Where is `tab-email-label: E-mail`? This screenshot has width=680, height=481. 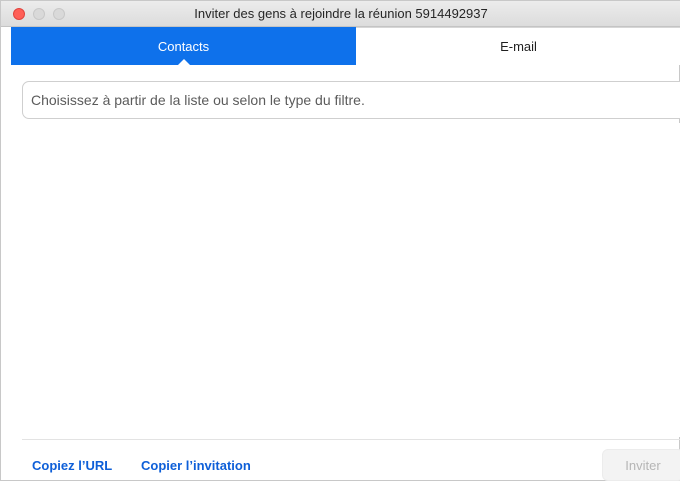
tab-email-label: E-mail is located at coordinates (518, 46).